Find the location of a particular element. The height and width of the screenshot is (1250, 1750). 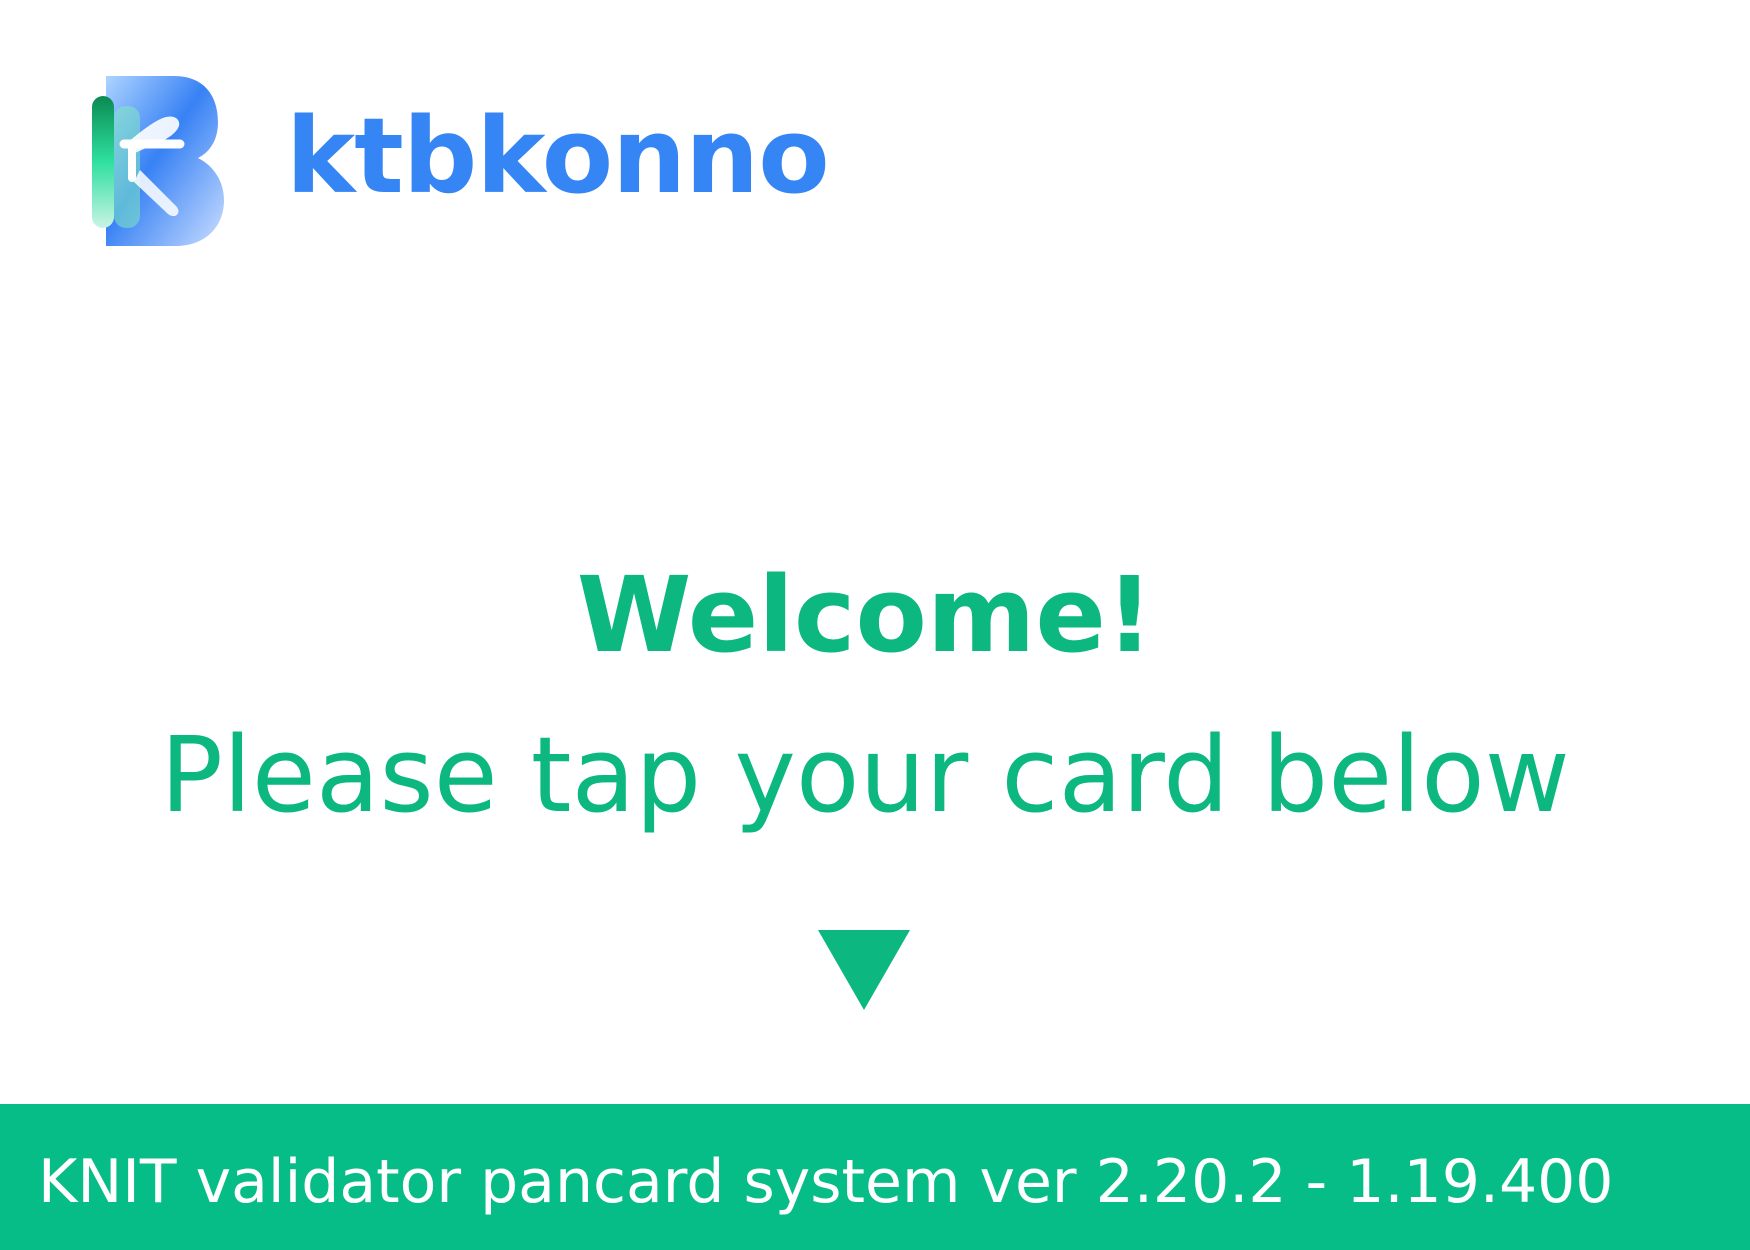

down-triangle-icon is located at coordinates (864, 970).